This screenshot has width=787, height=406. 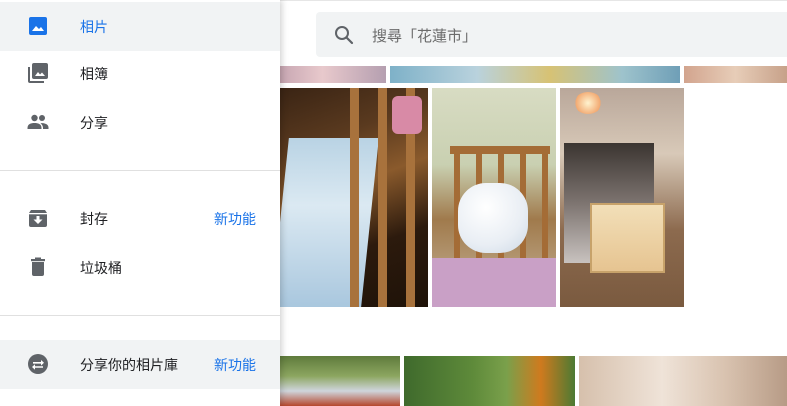 I want to click on swap-icon, so click(x=38, y=364).